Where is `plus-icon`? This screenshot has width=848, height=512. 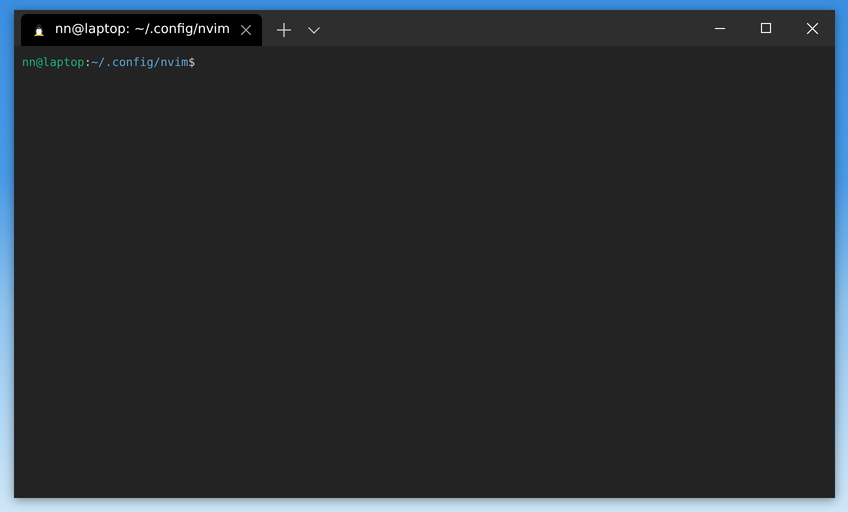
plus-icon is located at coordinates (284, 30).